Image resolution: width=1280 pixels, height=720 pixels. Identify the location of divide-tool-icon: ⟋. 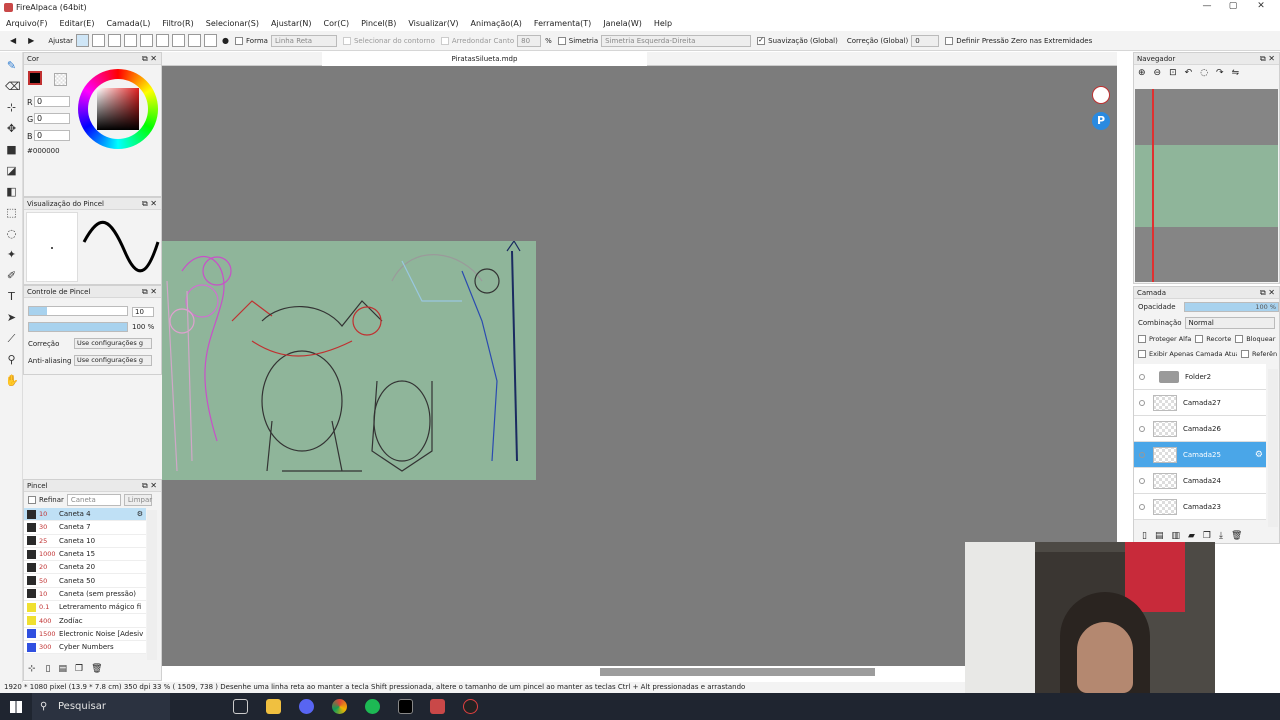
(11, 338).